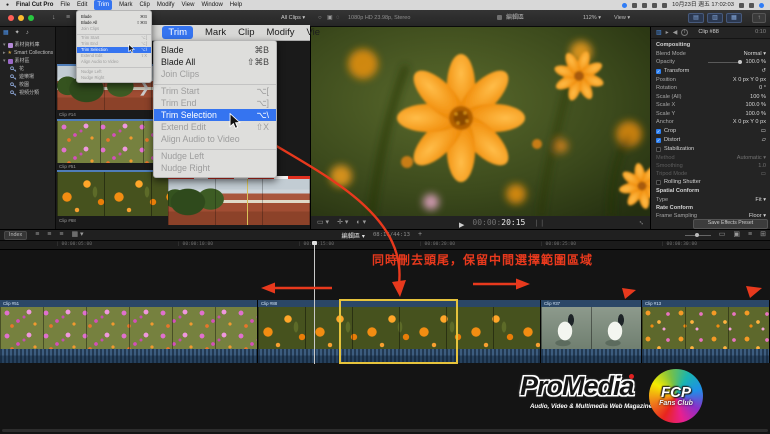 This screenshot has width=770, height=434. What do you see at coordinates (215, 115) in the screenshot?
I see `trim-menu-item: Trim Selection ⌥\` at bounding box center [215, 115].